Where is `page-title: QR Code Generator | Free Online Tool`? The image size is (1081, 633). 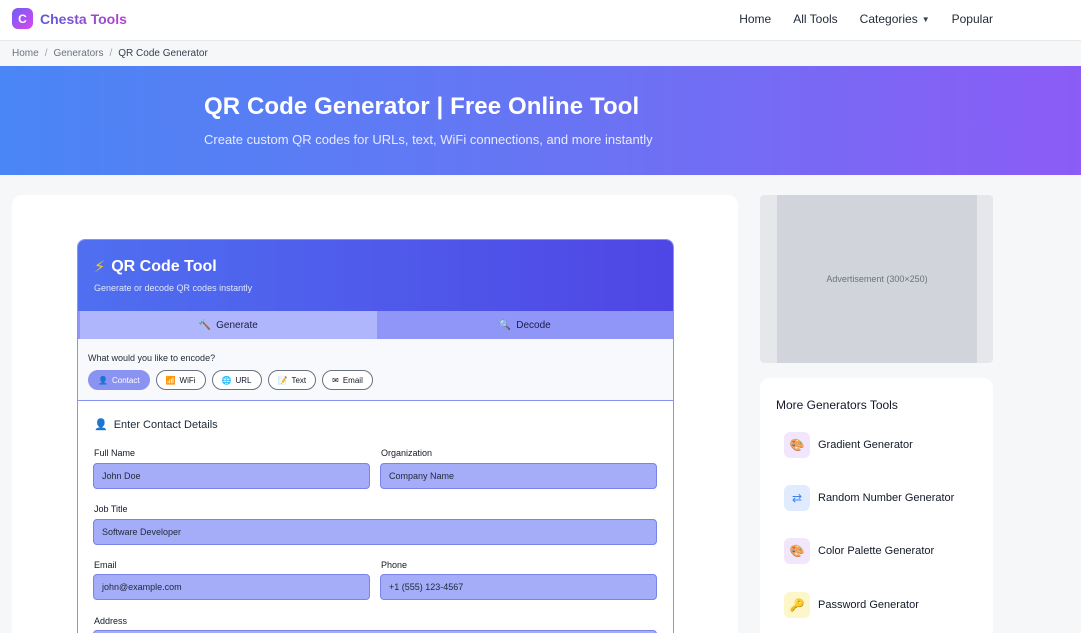
page-title: QR Code Generator | Free Online Tool is located at coordinates (422, 106).